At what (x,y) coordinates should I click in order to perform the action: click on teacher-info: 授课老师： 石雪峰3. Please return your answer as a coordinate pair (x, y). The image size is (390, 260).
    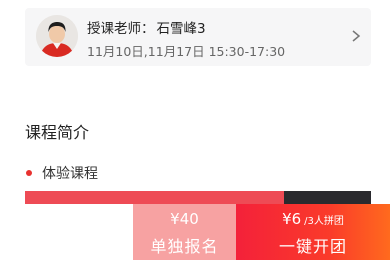
    Looking at the image, I should click on (146, 27).